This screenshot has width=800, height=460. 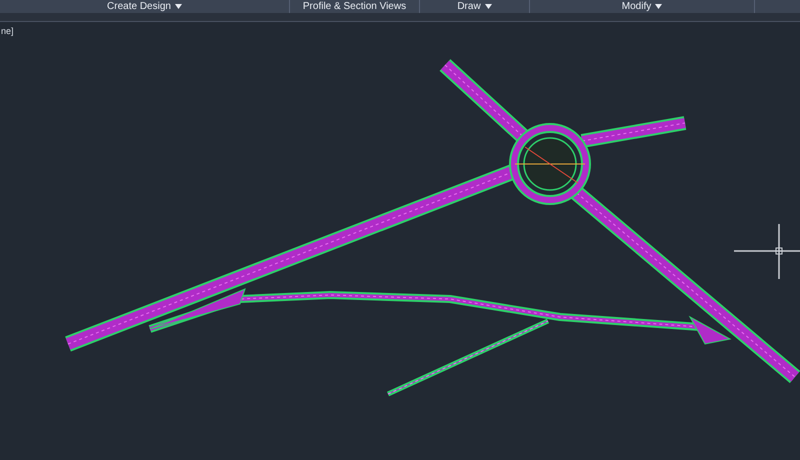 What do you see at coordinates (354, 6) in the screenshot?
I see `panel-title: Profile & Section Views` at bounding box center [354, 6].